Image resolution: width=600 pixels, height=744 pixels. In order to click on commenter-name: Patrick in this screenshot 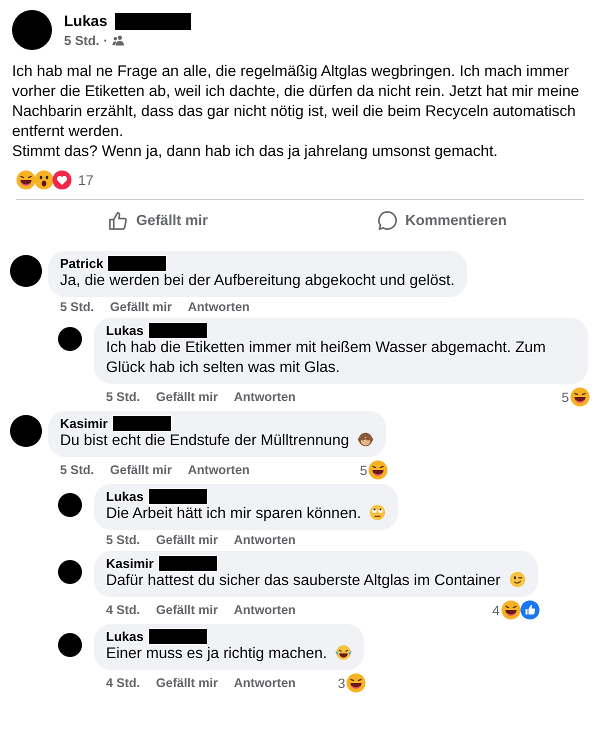, I will do `click(82, 263)`.